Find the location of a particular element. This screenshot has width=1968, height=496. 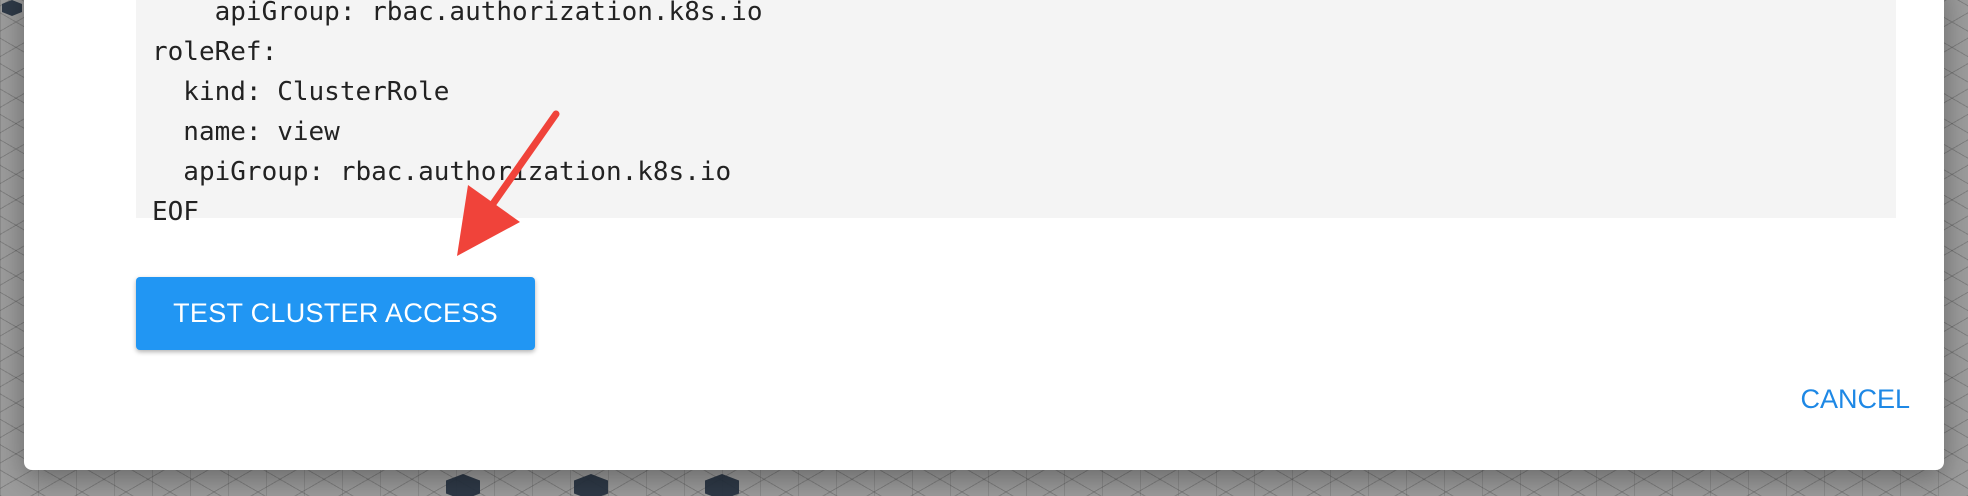

code-line: roleRef: is located at coordinates (215, 52).